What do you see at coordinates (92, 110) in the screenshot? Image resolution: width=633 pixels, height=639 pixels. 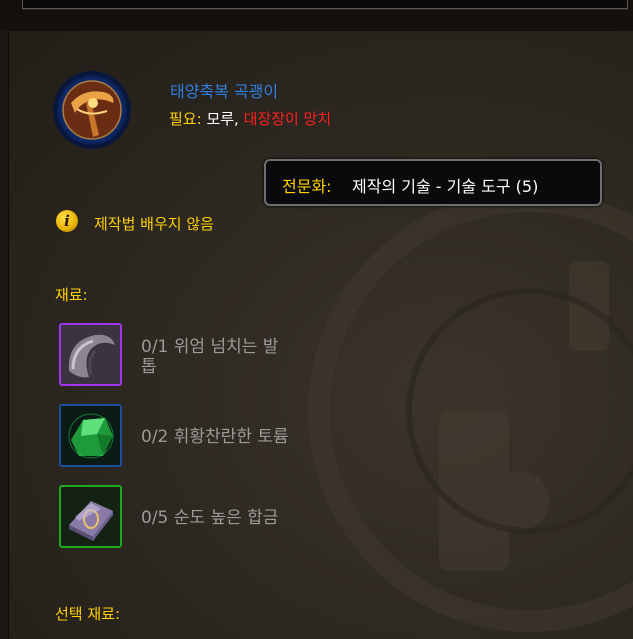 I see `sunblessed-pickaxe-icon` at bounding box center [92, 110].